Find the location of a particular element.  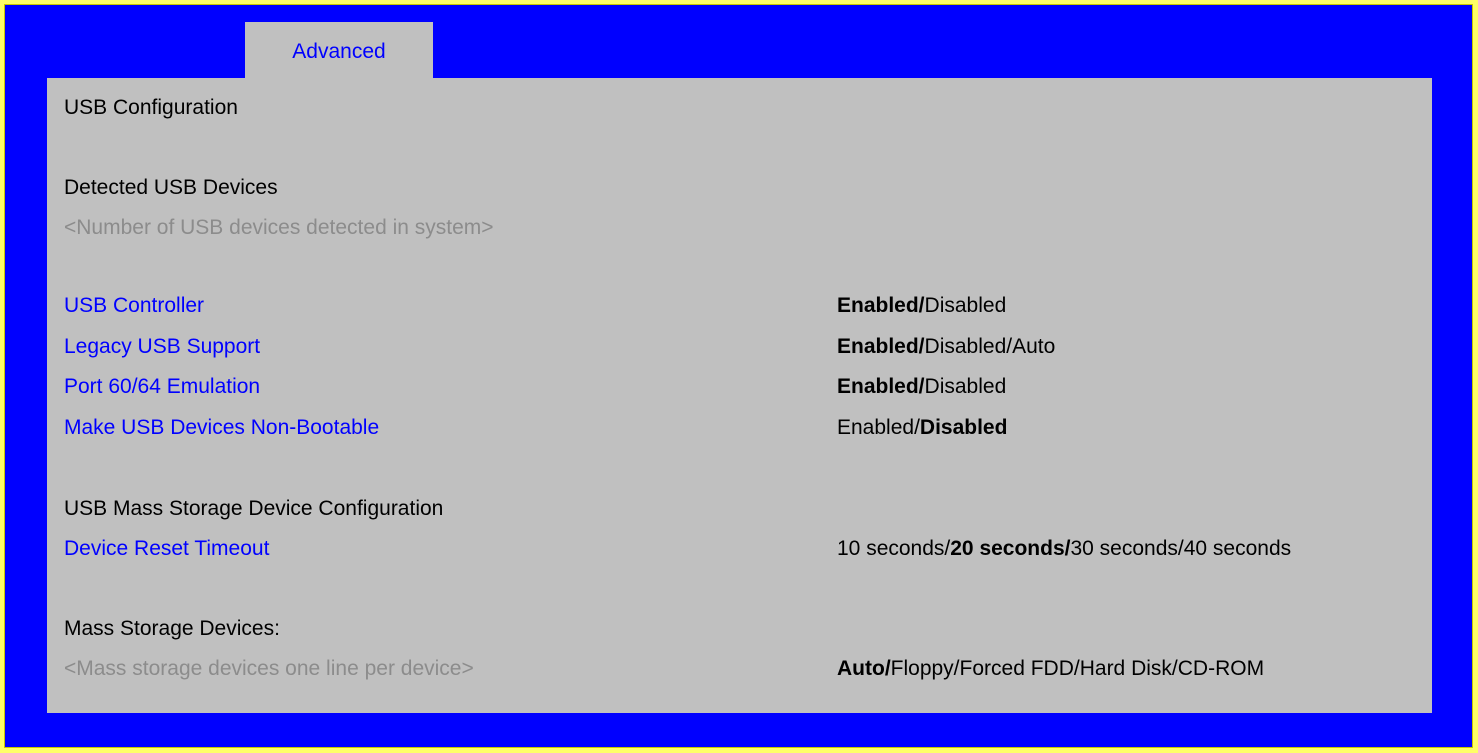

option-value: 10 seconds/ is located at coordinates (894, 548).